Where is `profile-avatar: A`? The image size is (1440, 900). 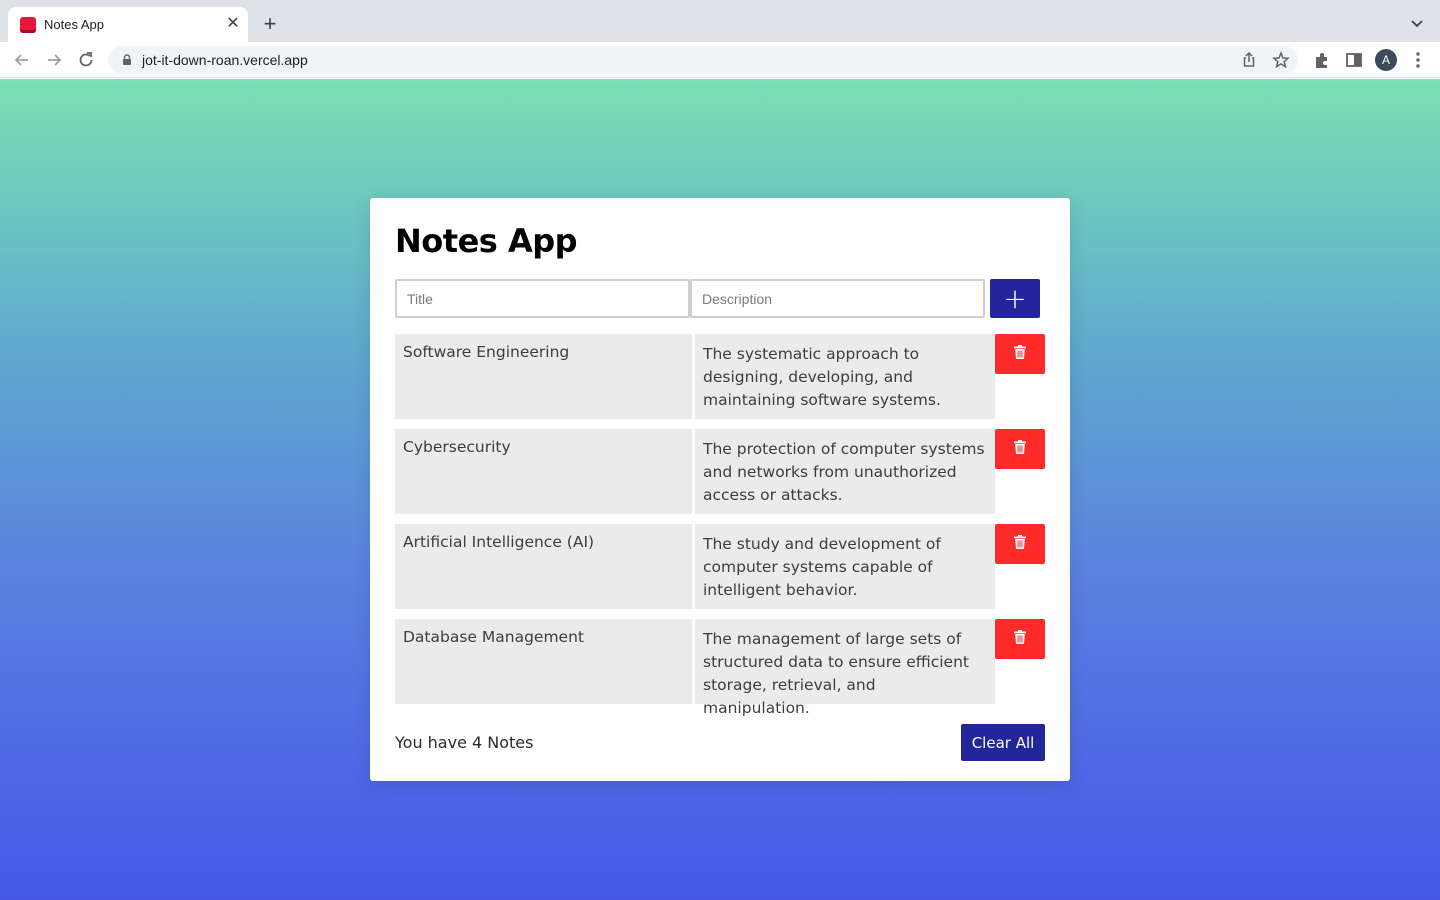
profile-avatar: A is located at coordinates (1386, 60).